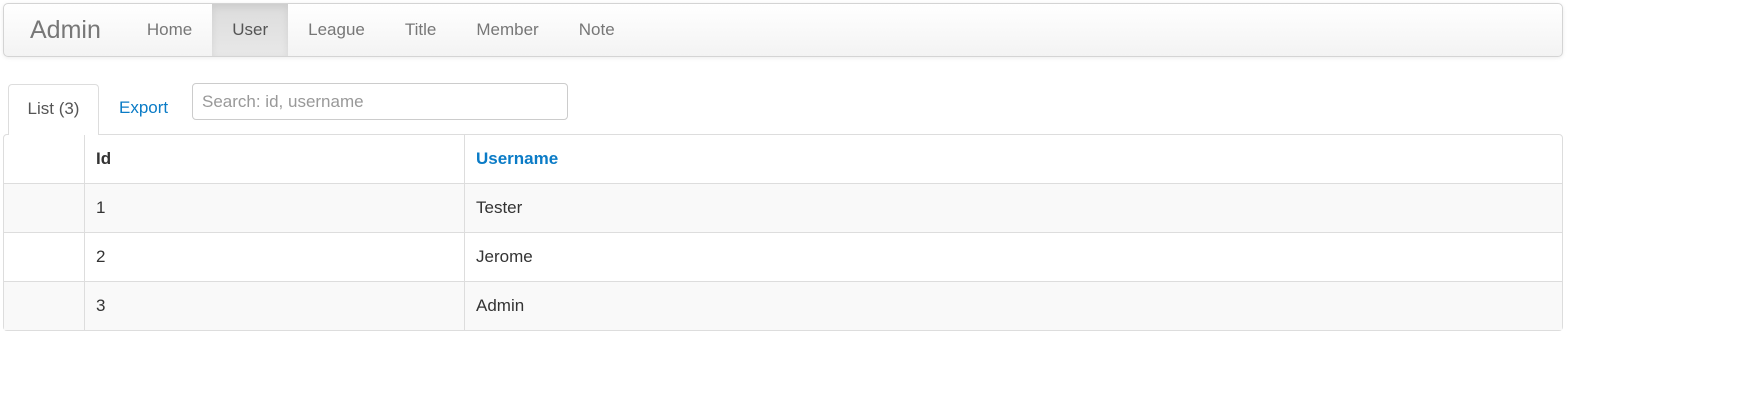 The width and height of the screenshot is (1764, 417). Describe the element at coordinates (1013, 159) in the screenshot. I see `header-username: Username` at that location.